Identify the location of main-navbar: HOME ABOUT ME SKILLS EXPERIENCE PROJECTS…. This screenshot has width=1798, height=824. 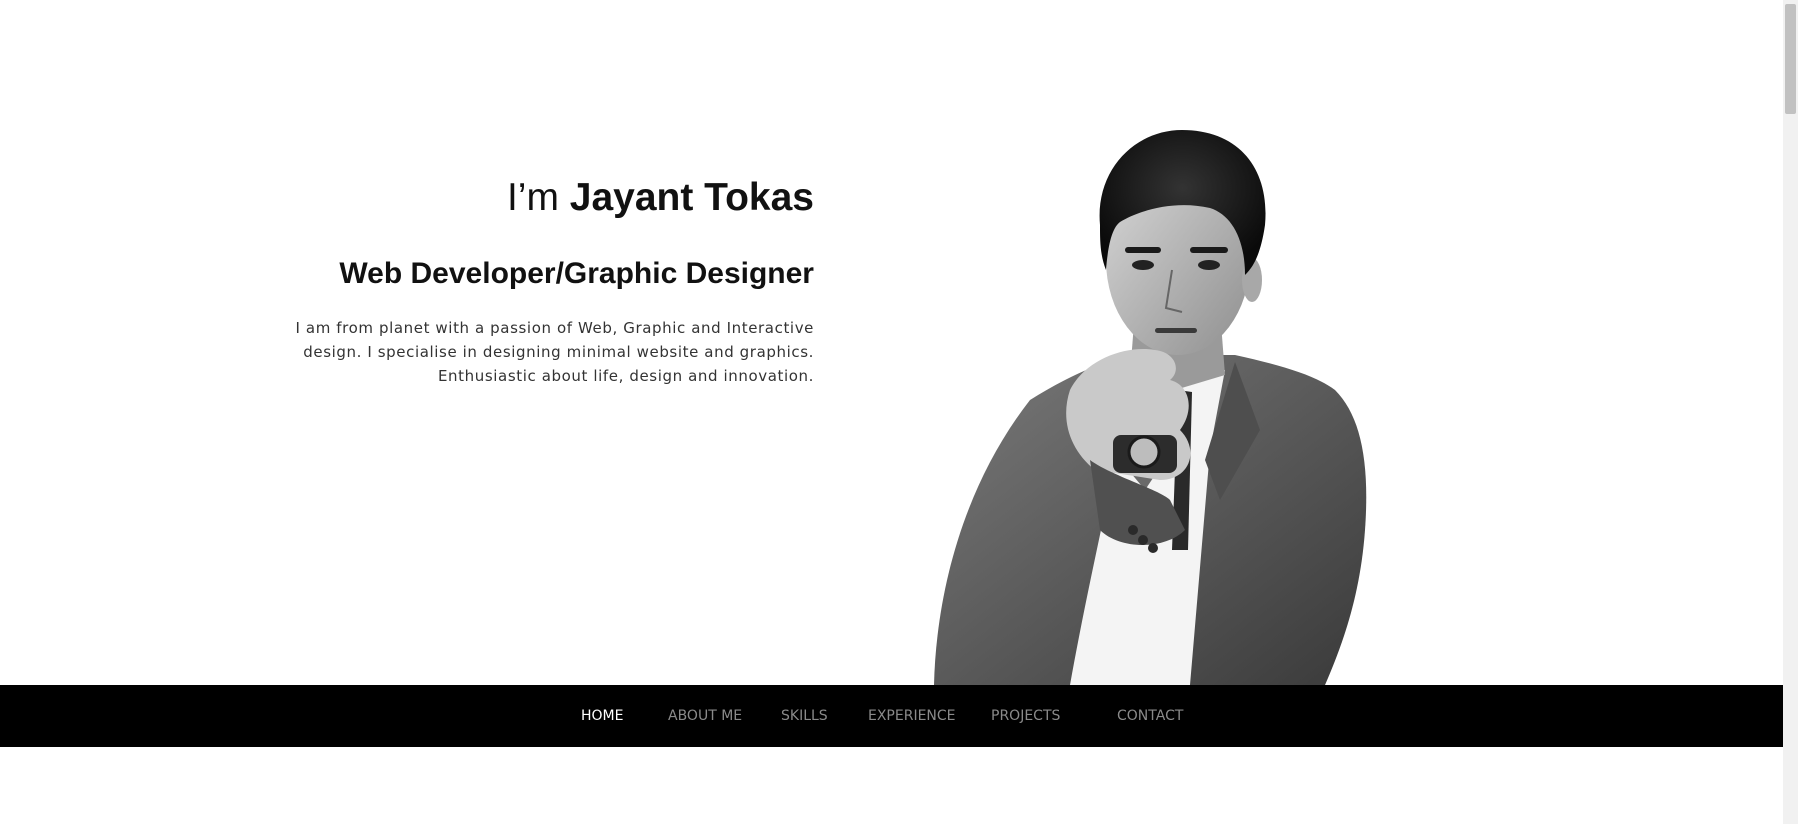
(891, 716).